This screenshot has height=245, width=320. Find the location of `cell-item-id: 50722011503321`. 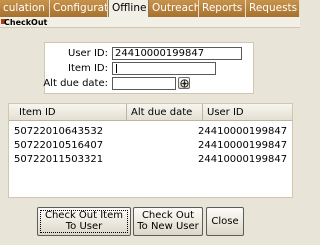

cell-item-id: 50722011503321 is located at coordinates (59, 159).